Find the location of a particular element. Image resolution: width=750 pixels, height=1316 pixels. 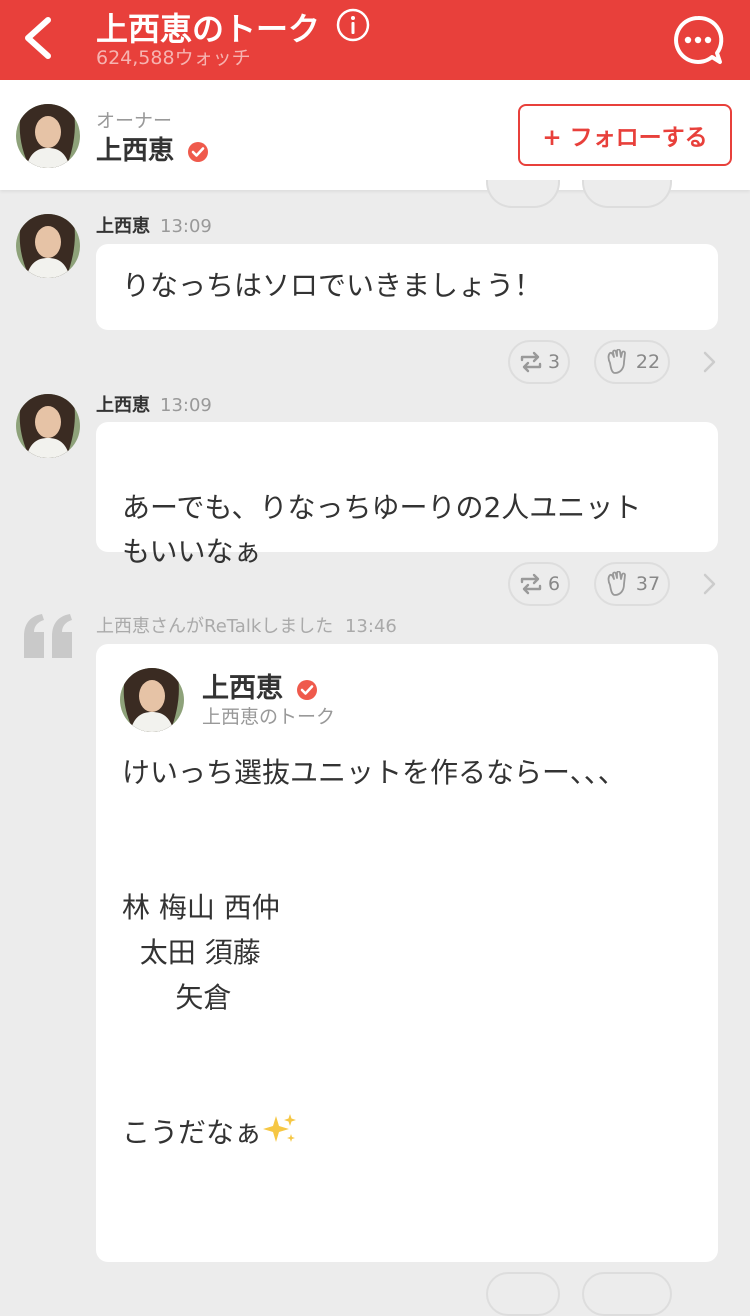

owner-name-text: 上西恵 is located at coordinates (135, 151).